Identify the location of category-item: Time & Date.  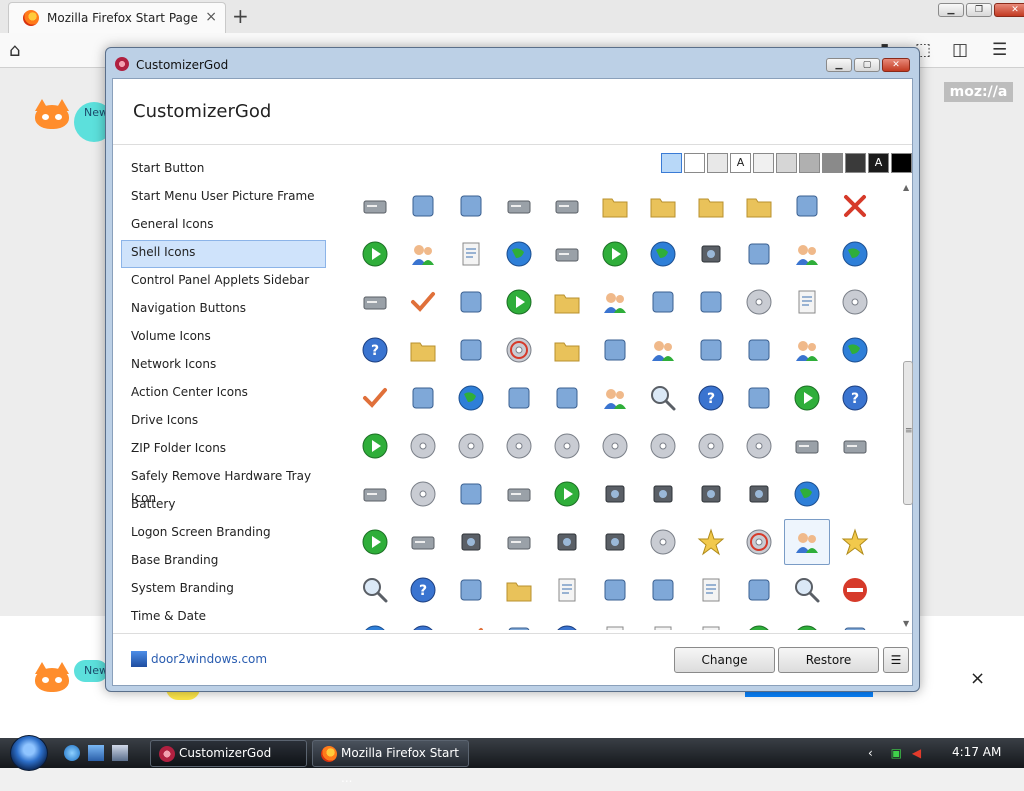
(223, 618).